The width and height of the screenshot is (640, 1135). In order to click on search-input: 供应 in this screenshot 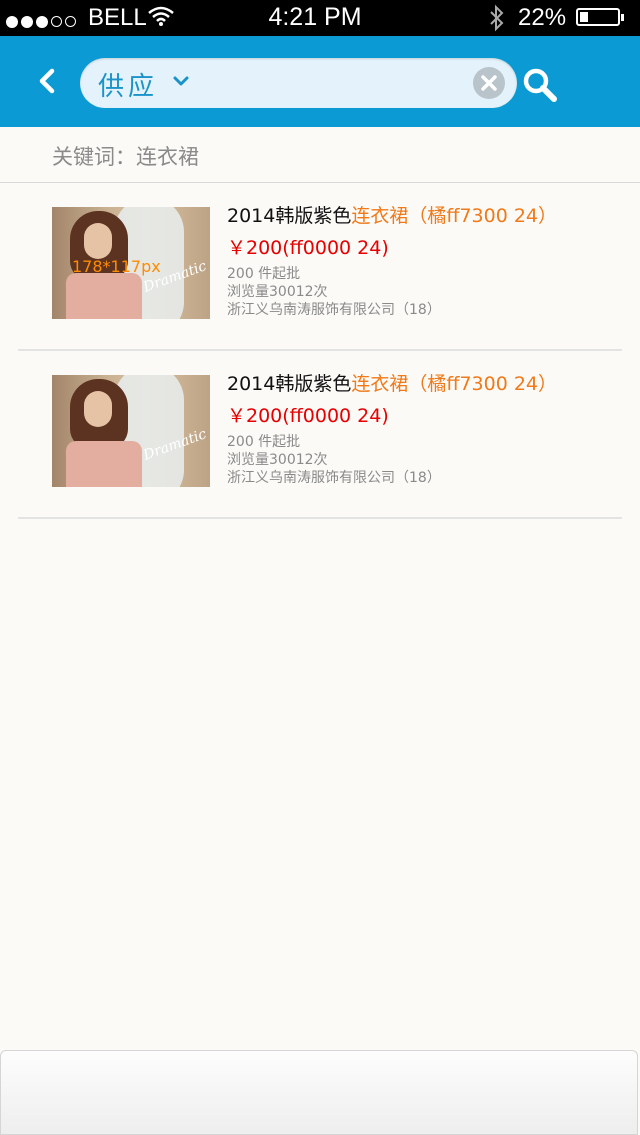, I will do `click(298, 83)`.